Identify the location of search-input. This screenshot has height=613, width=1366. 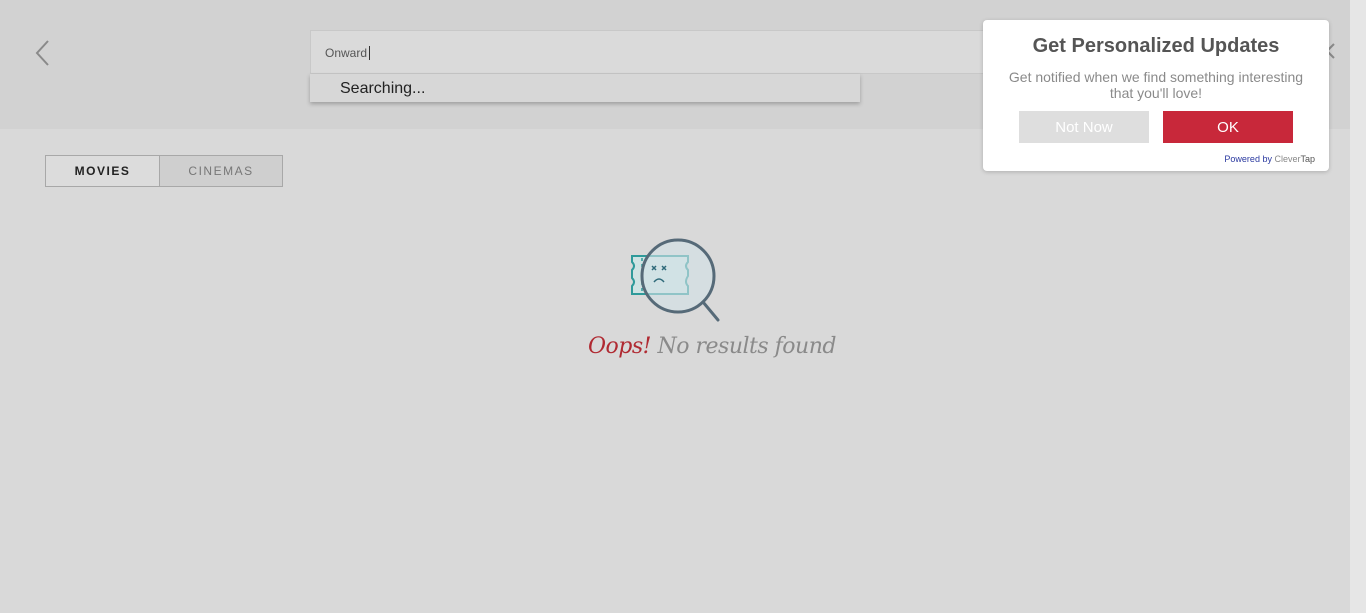
(625, 53).